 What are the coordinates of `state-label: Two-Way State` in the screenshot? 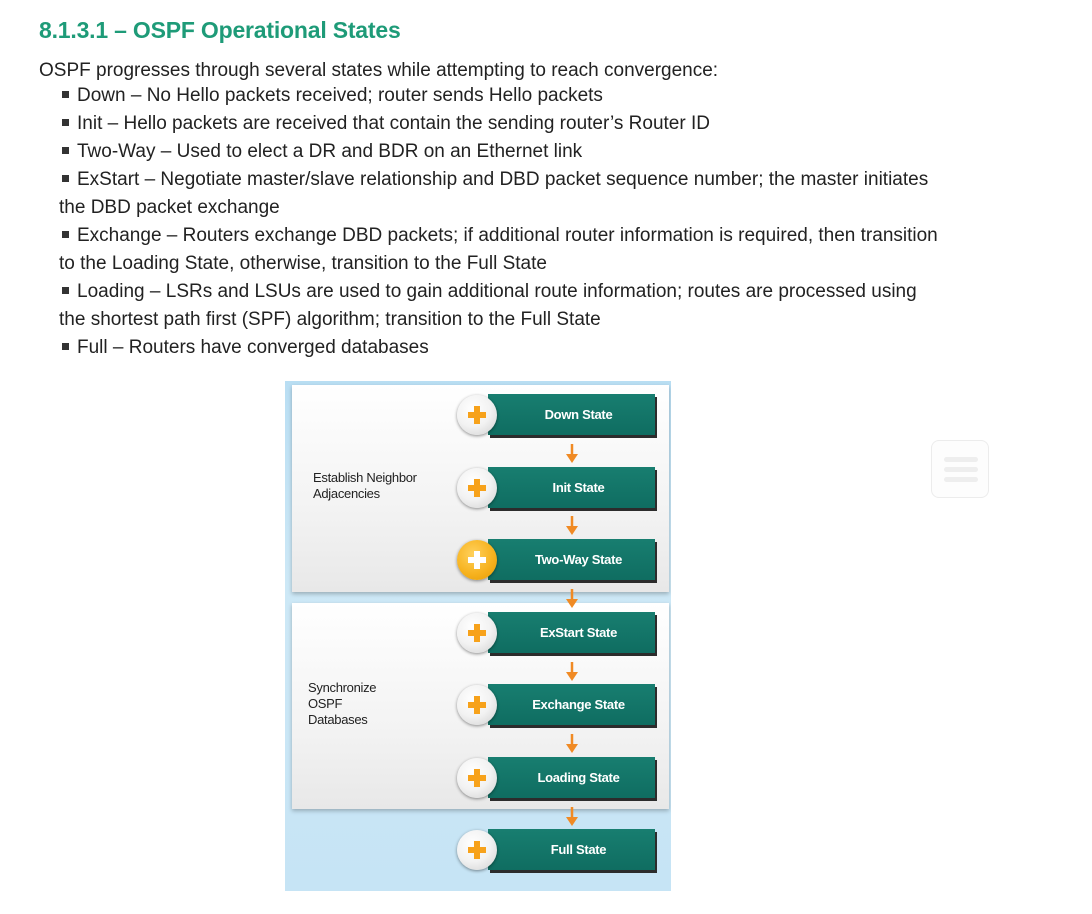 It's located at (571, 559).